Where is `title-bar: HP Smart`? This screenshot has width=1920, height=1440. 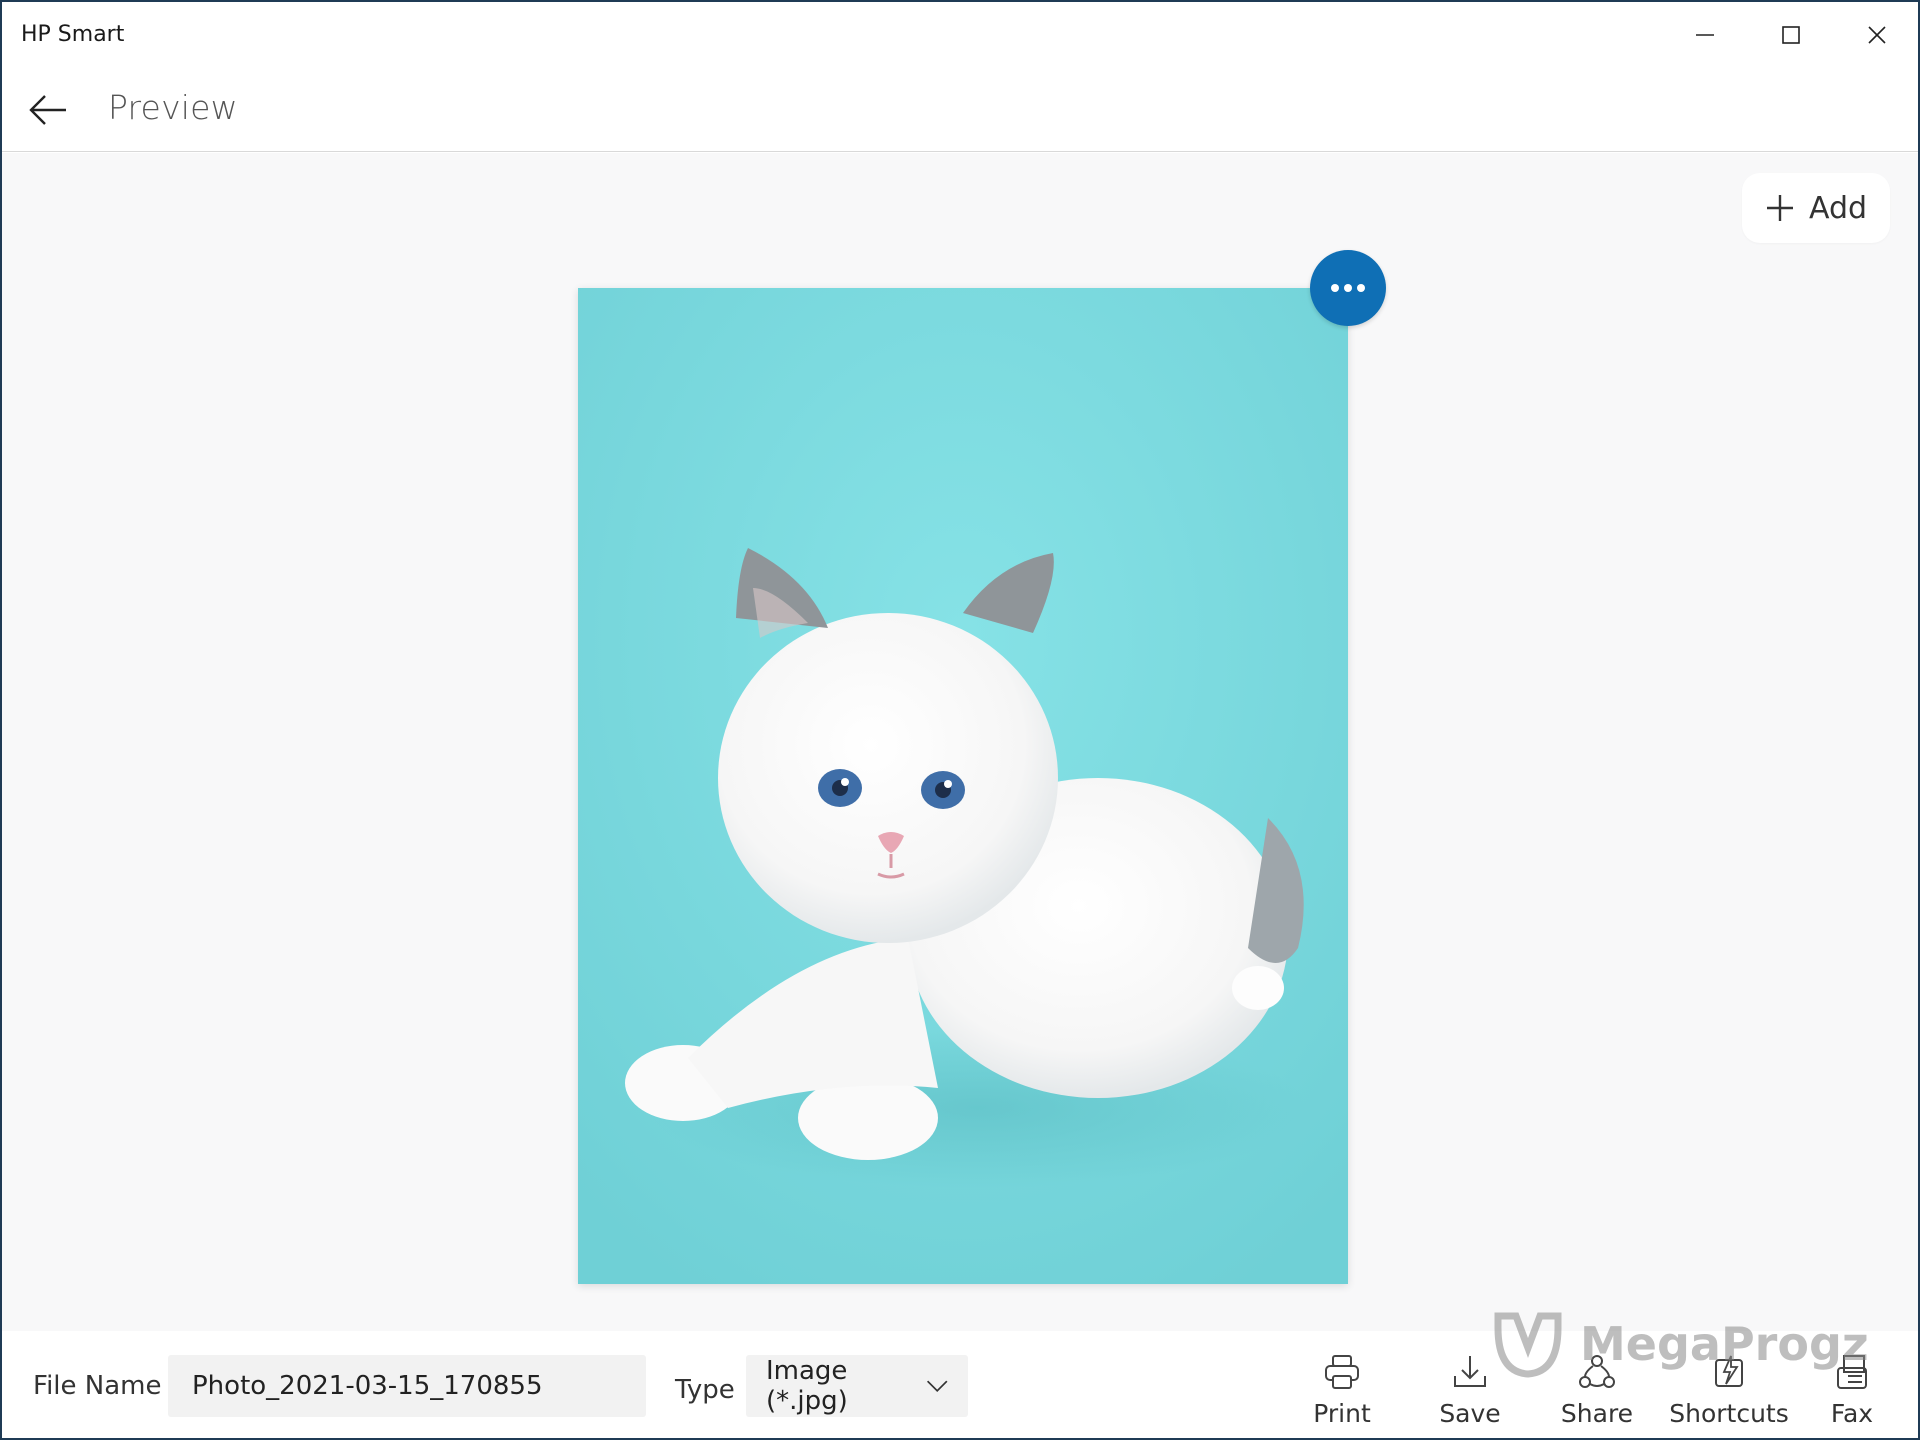
title-bar: HP Smart is located at coordinates (960, 35).